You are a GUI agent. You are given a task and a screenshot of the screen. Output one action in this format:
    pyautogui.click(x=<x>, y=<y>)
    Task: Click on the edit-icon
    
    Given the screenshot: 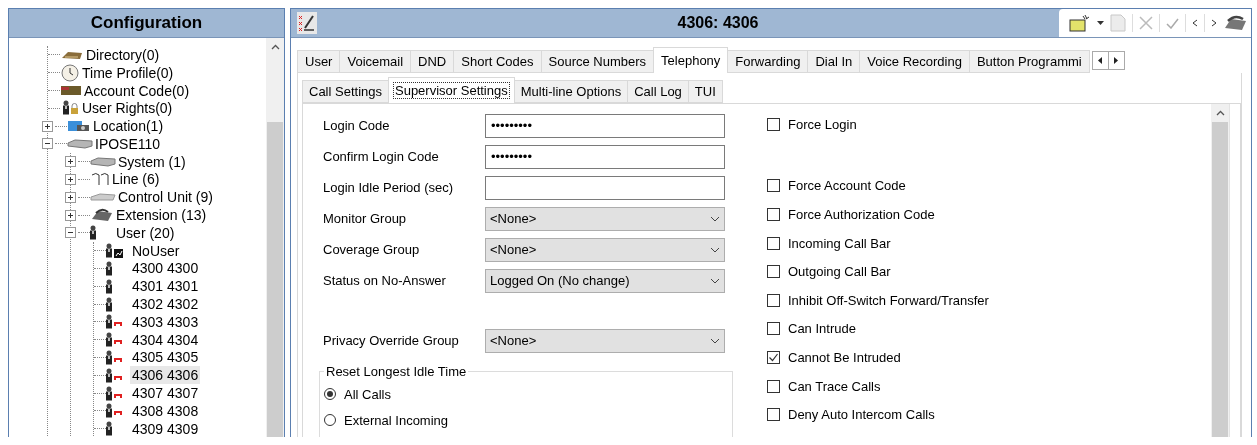 What is the action you would take?
    pyautogui.click(x=307, y=23)
    